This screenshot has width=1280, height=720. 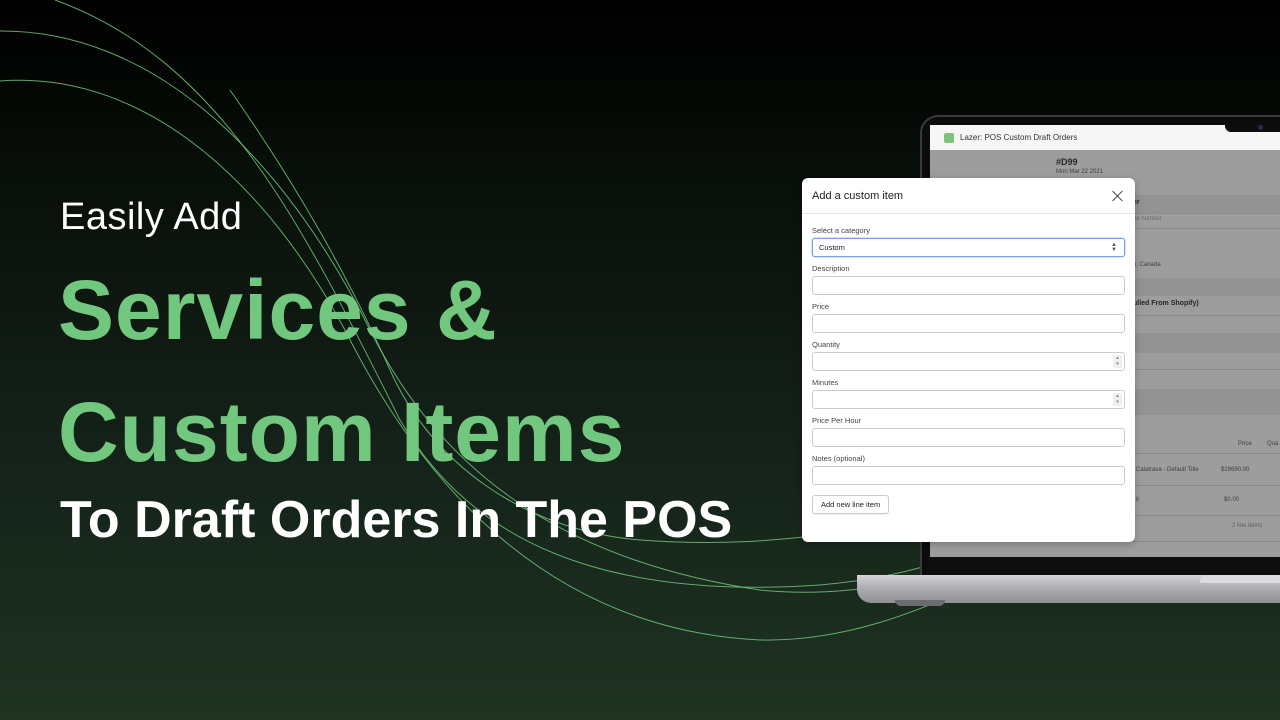 I want to click on customer-address: n, Canada, so click(x=1147, y=265).